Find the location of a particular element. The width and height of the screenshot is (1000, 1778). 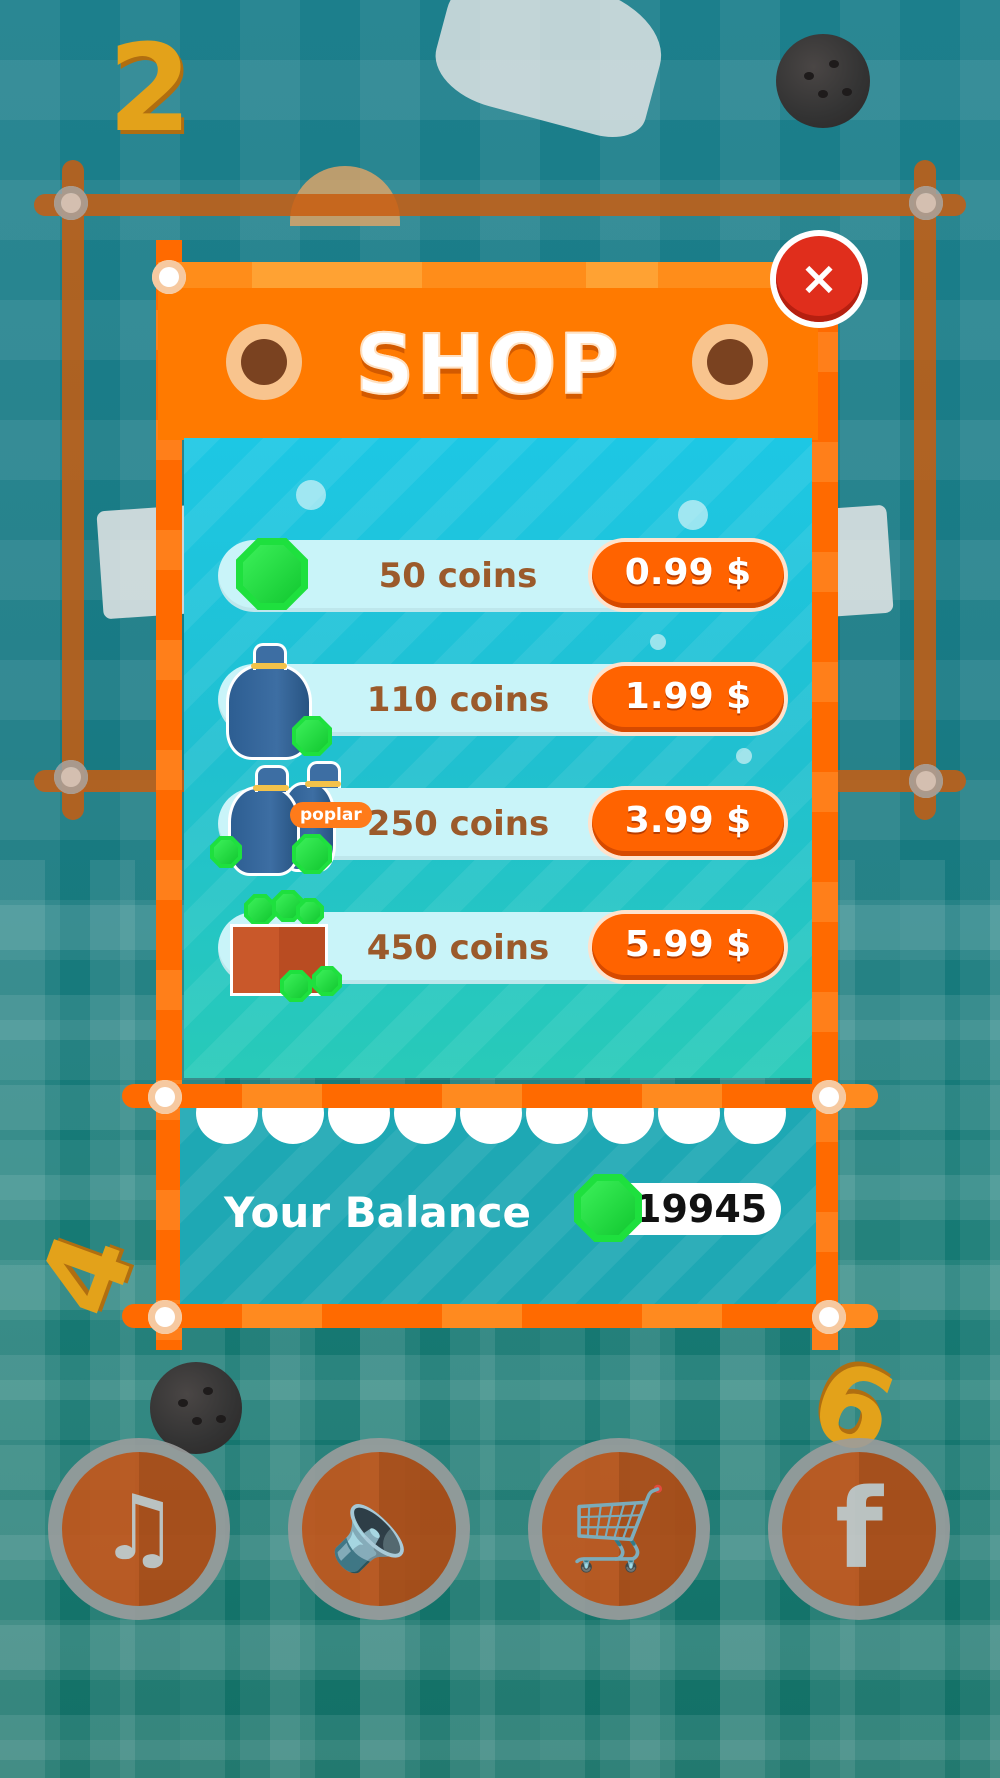

cart-icon: 🛒 is located at coordinates (619, 1528).